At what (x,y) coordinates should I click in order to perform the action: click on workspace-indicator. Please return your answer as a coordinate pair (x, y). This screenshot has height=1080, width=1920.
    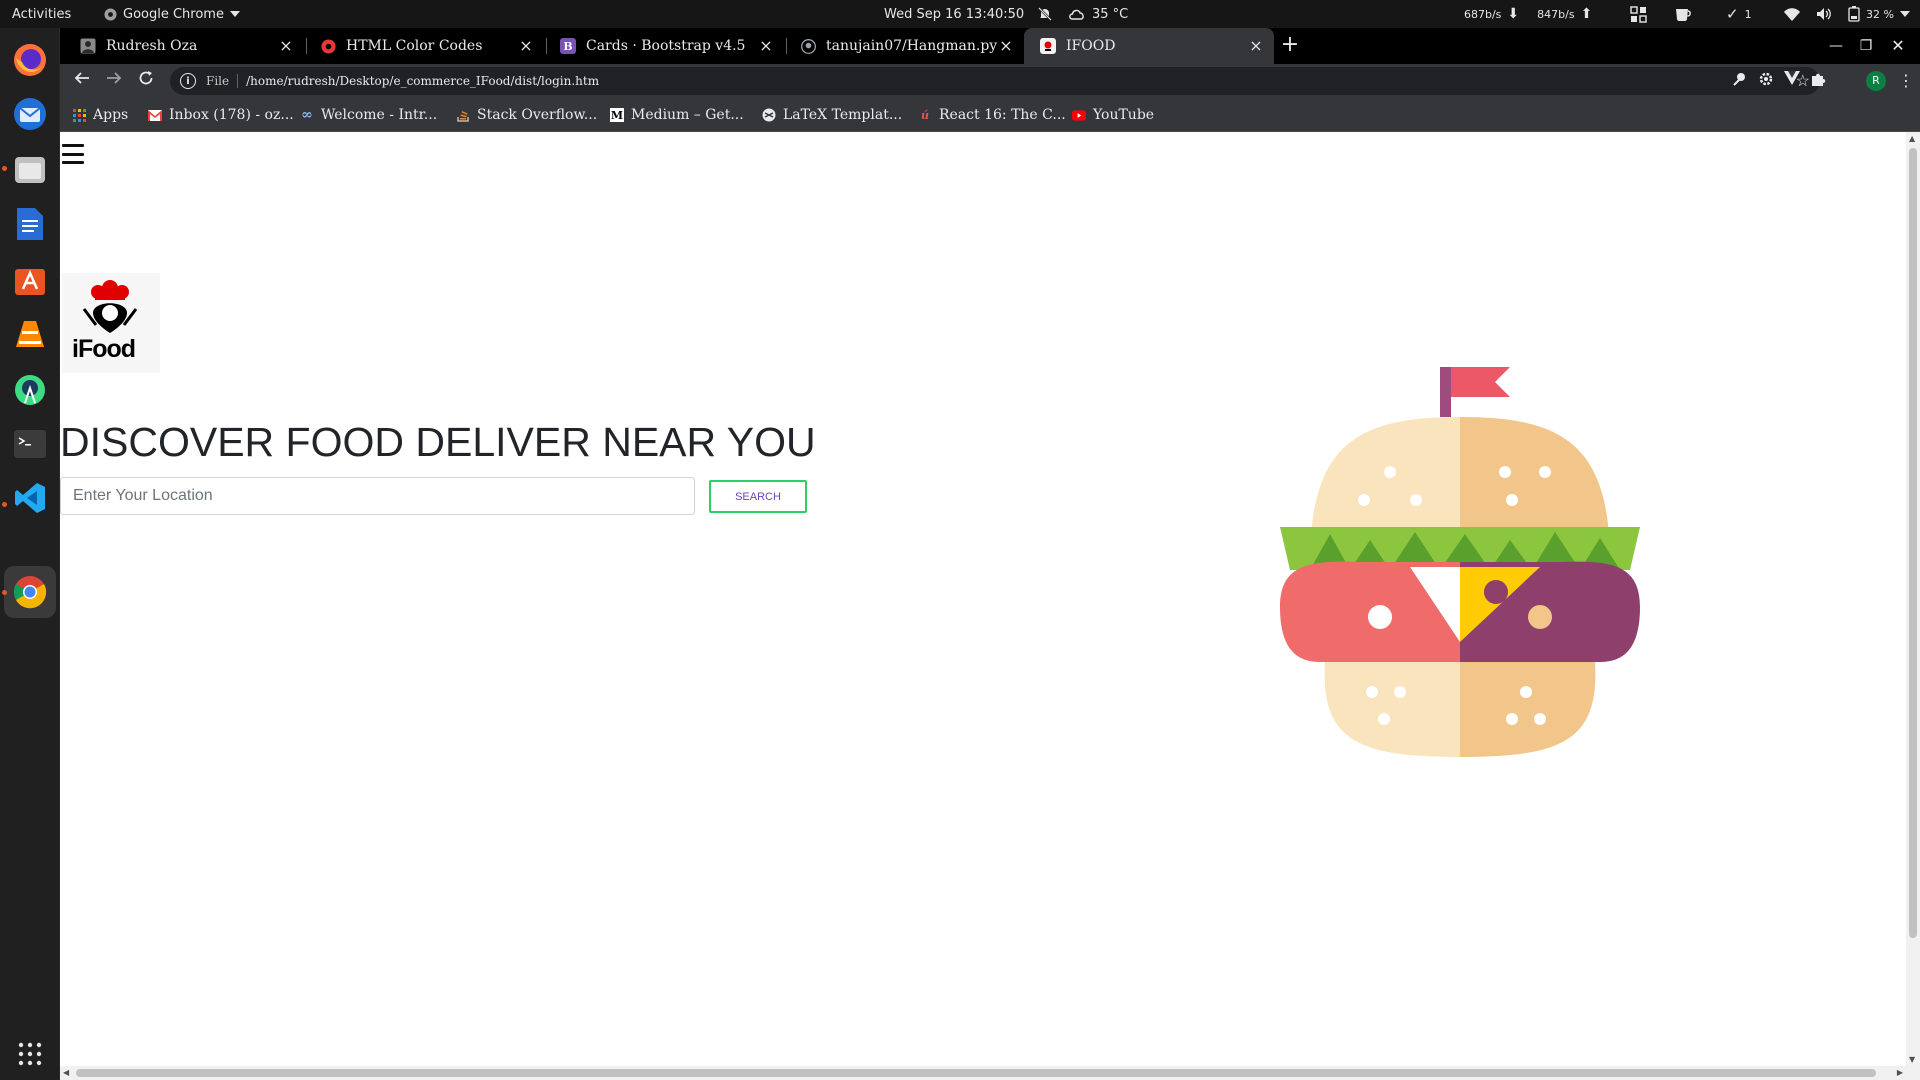
    Looking at the image, I should click on (1638, 14).